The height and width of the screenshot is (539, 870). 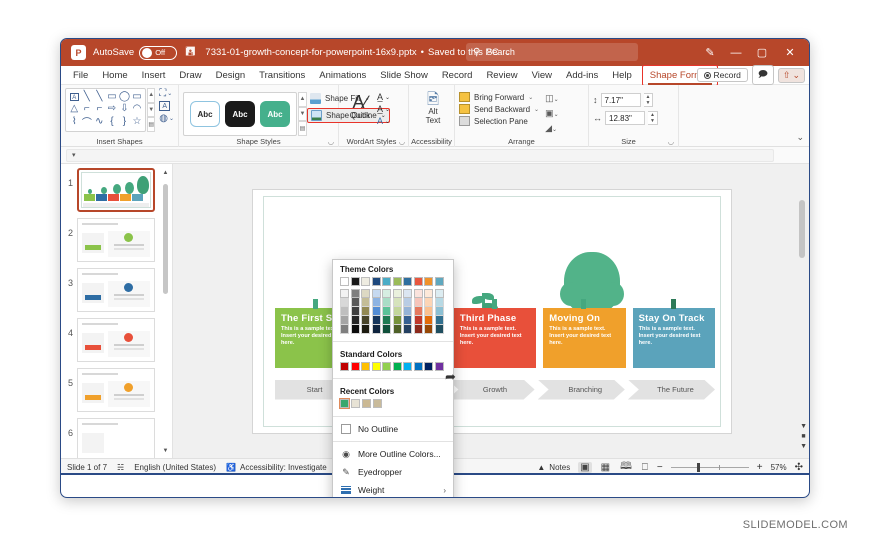 I want to click on slide-pane-scroll-thumb, so click(x=802, y=229).